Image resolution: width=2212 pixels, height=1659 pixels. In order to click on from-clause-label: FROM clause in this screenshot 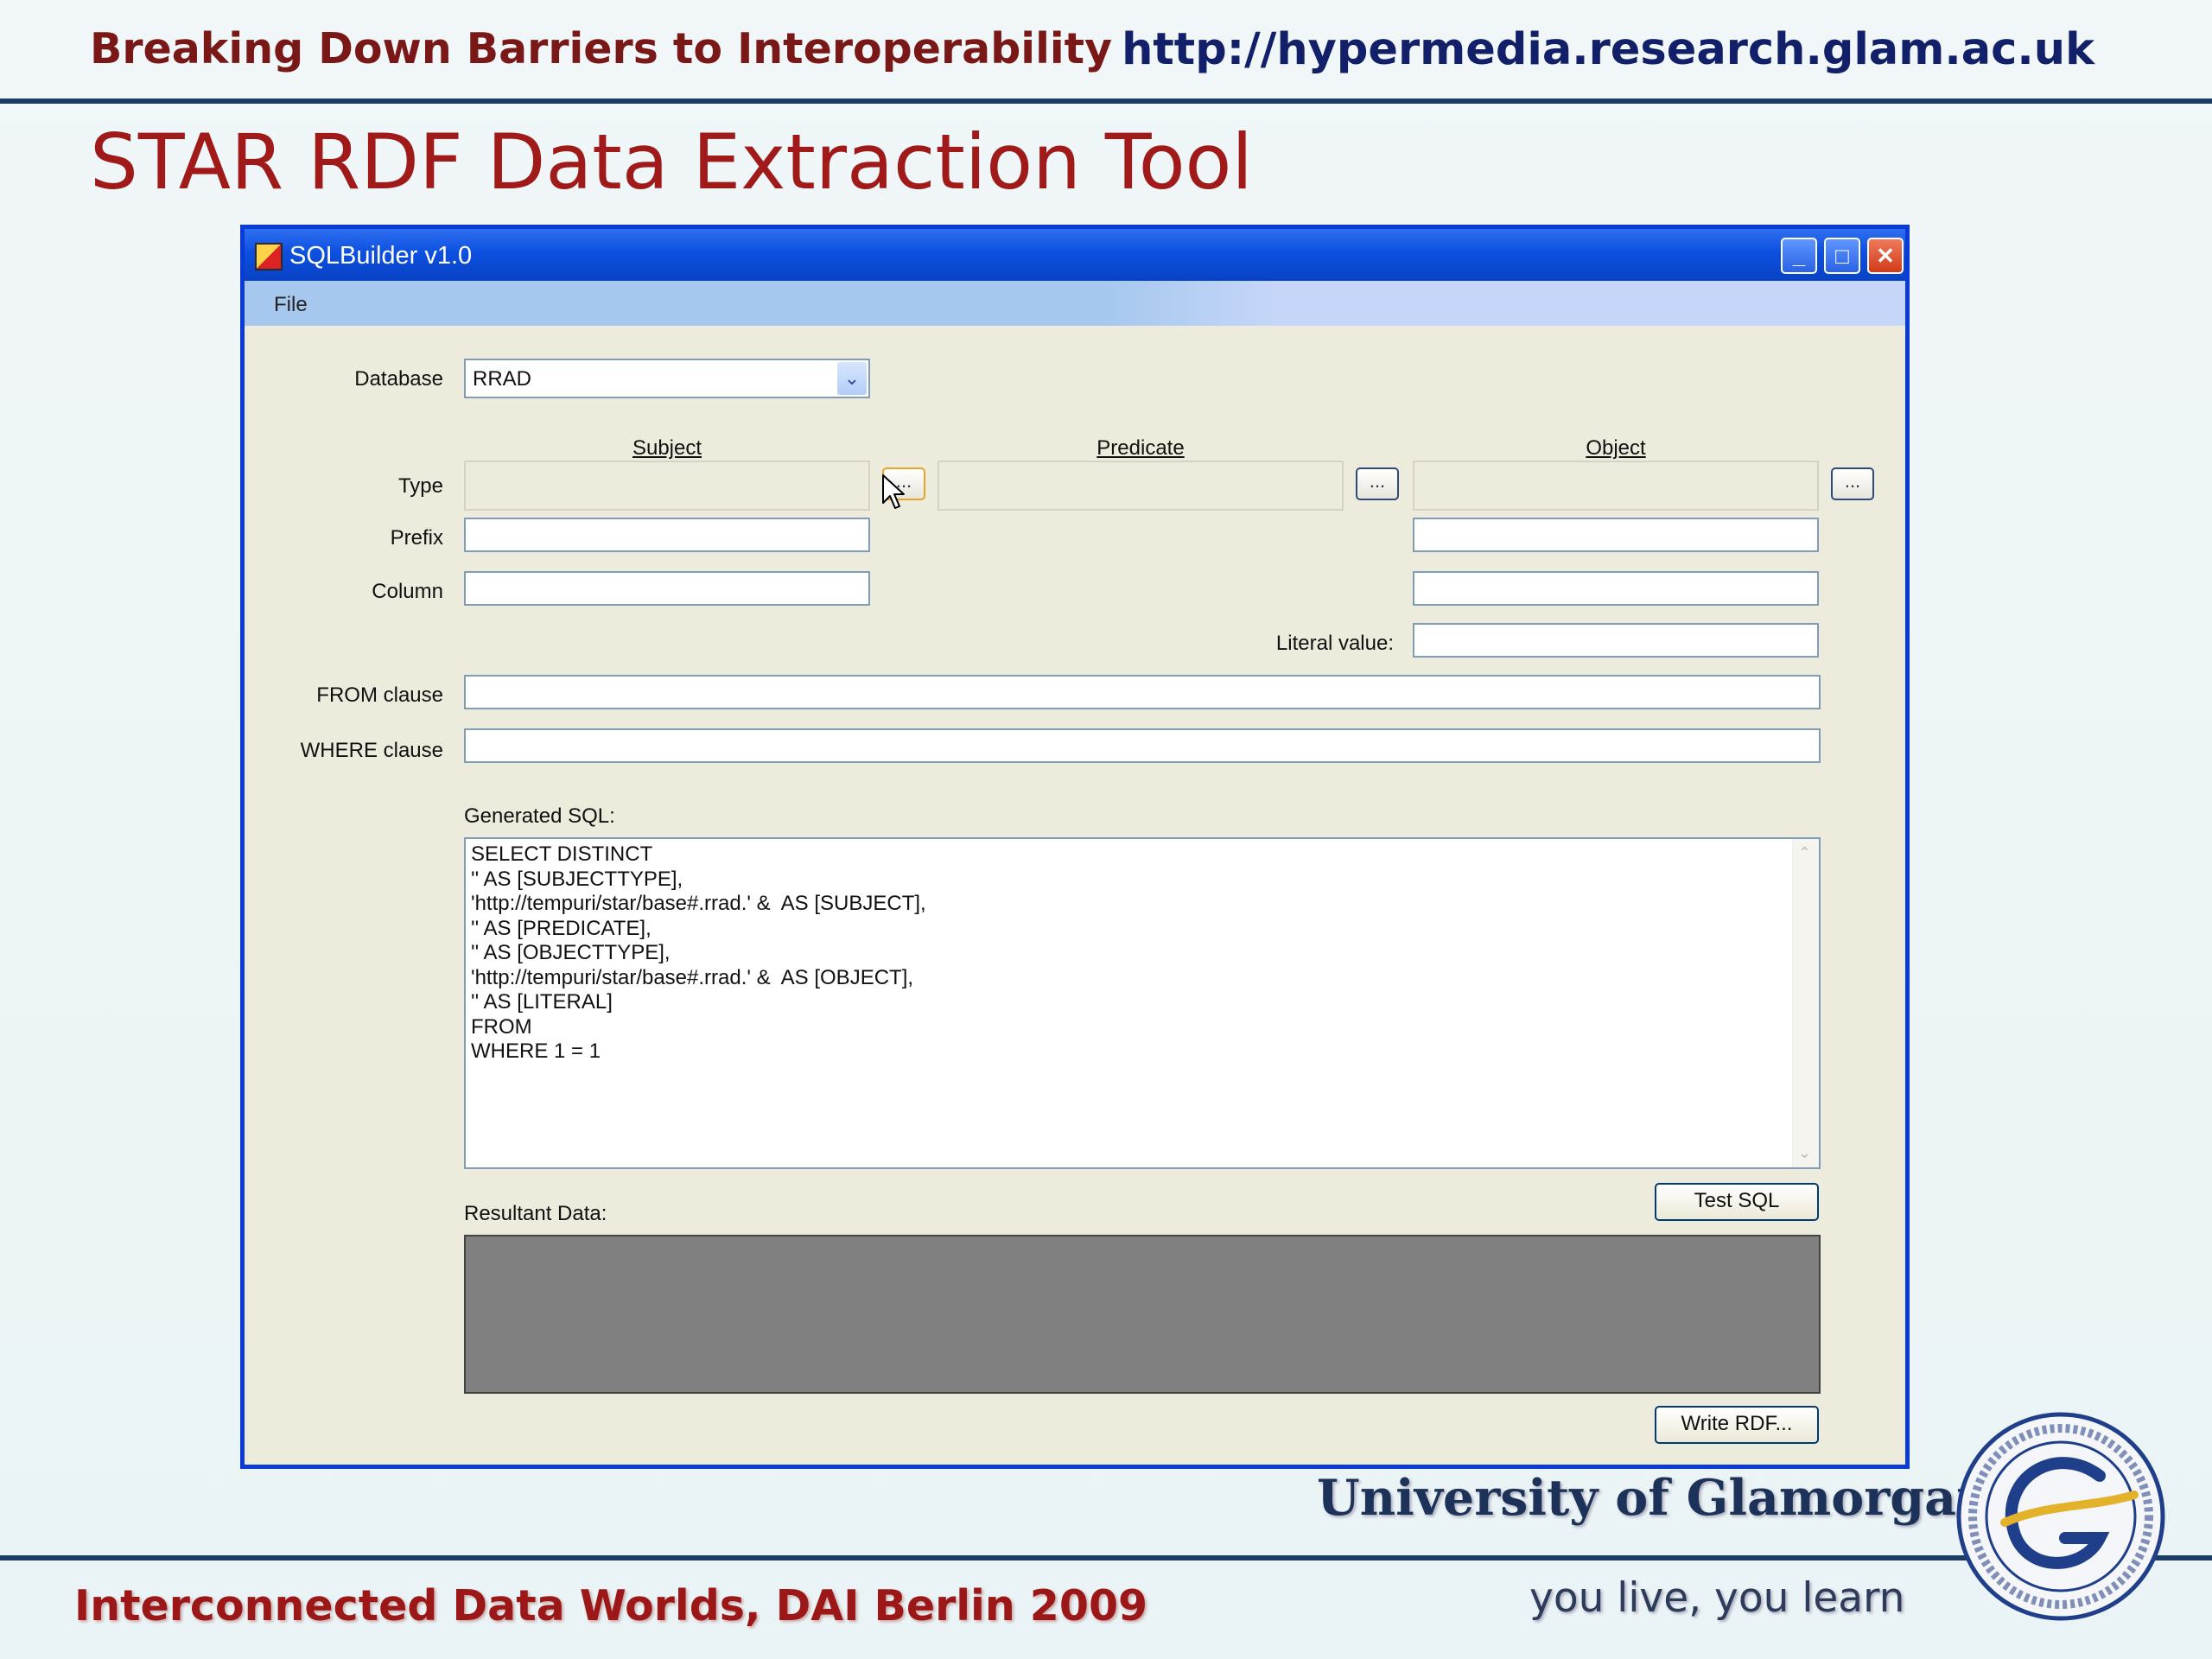, I will do `click(379, 695)`.